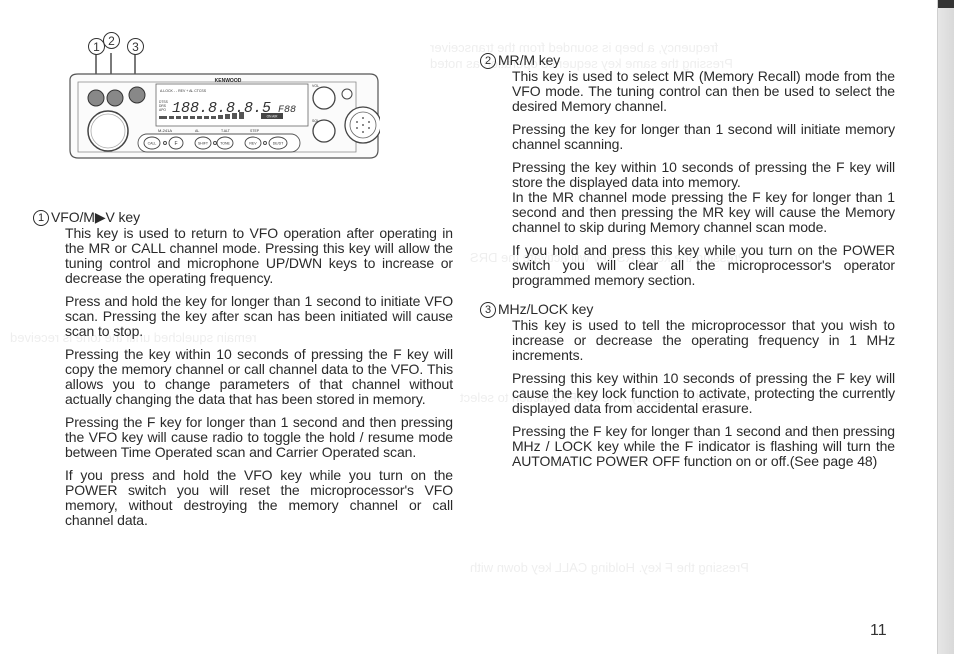 This screenshot has height=654, width=954. I want to click on sql-knob, so click(324, 131).